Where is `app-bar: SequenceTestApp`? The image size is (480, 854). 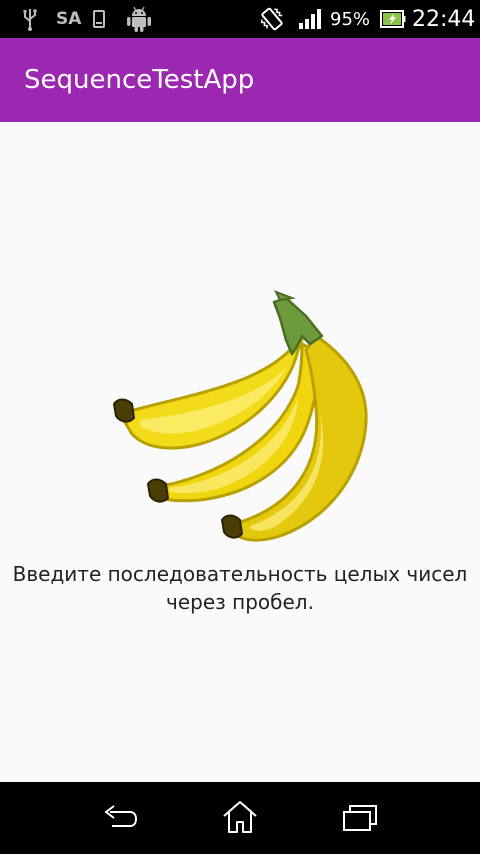
app-bar: SequenceTestApp is located at coordinates (240, 80).